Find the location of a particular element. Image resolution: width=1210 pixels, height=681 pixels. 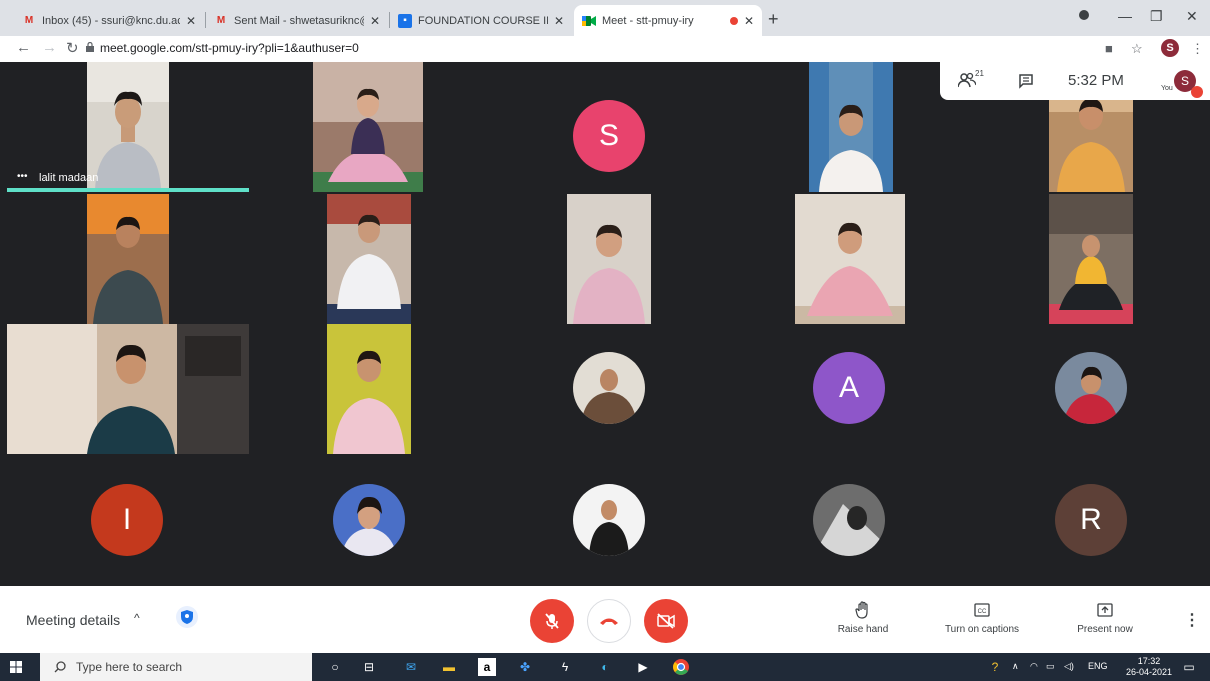

people-icon is located at coordinates (967, 80).